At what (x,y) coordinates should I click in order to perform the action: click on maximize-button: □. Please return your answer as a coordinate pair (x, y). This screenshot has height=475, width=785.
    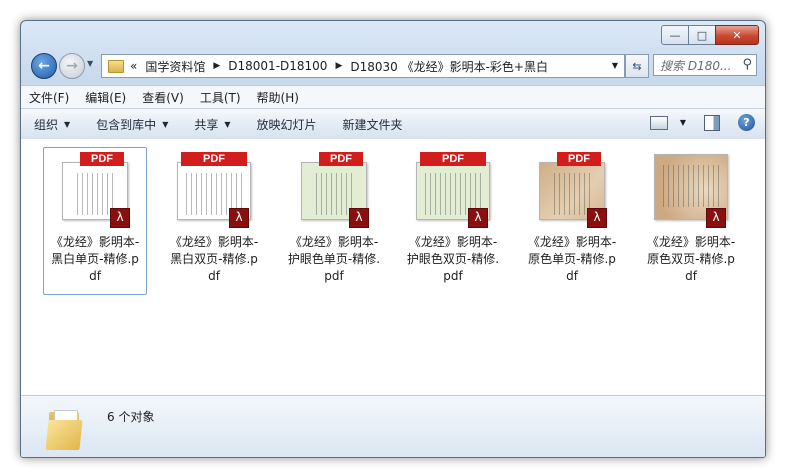
    Looking at the image, I should click on (702, 35).